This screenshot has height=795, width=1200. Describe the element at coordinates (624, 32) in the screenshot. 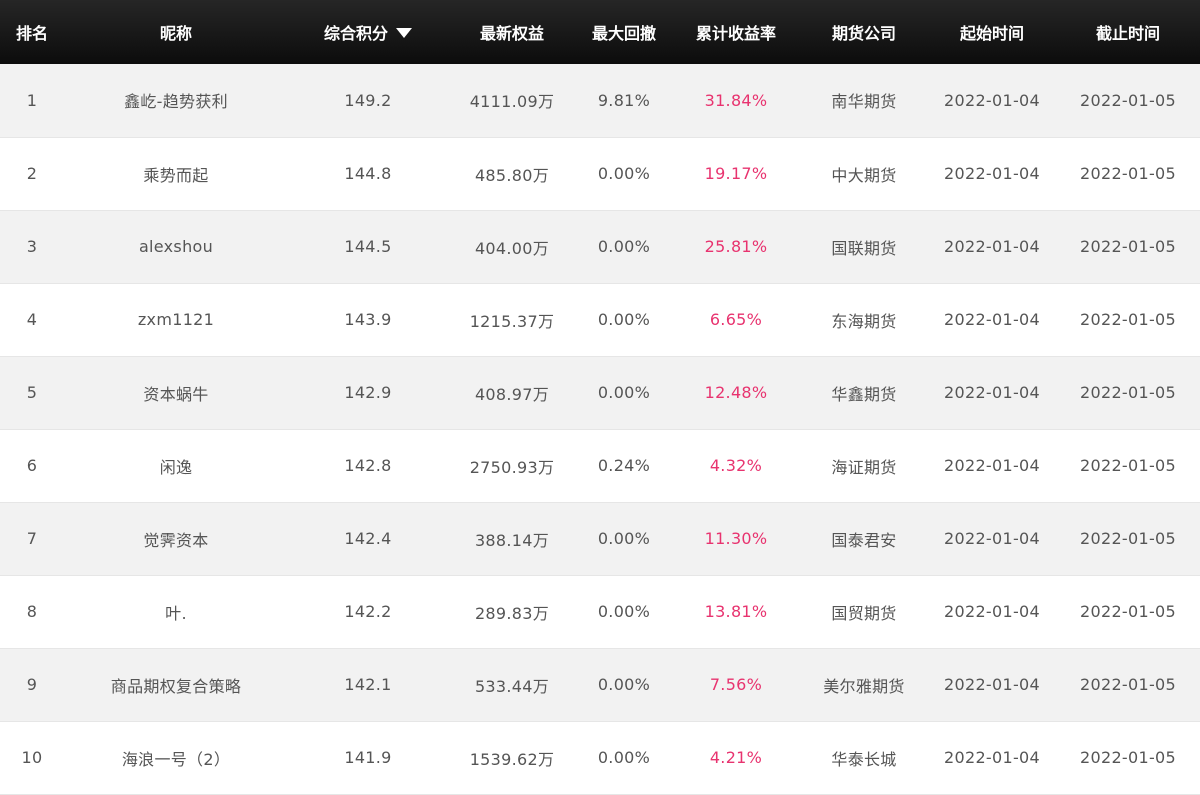

I see `header-drawdown: 最大回撤` at that location.